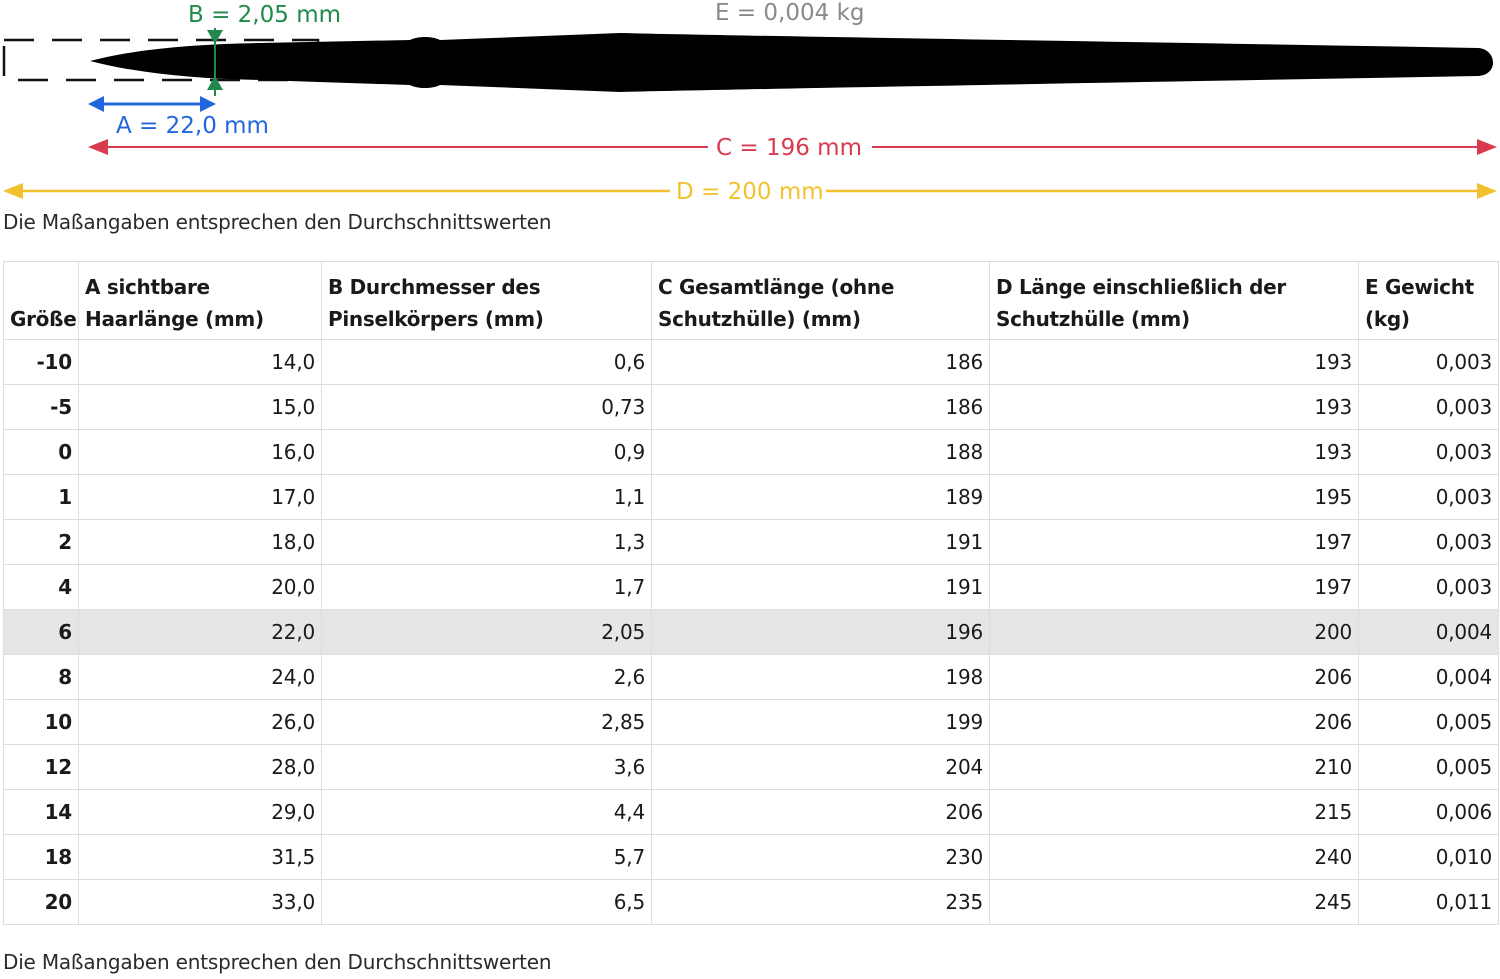  What do you see at coordinates (1174, 632) in the screenshot?
I see `length-with-cap-cell: 200` at bounding box center [1174, 632].